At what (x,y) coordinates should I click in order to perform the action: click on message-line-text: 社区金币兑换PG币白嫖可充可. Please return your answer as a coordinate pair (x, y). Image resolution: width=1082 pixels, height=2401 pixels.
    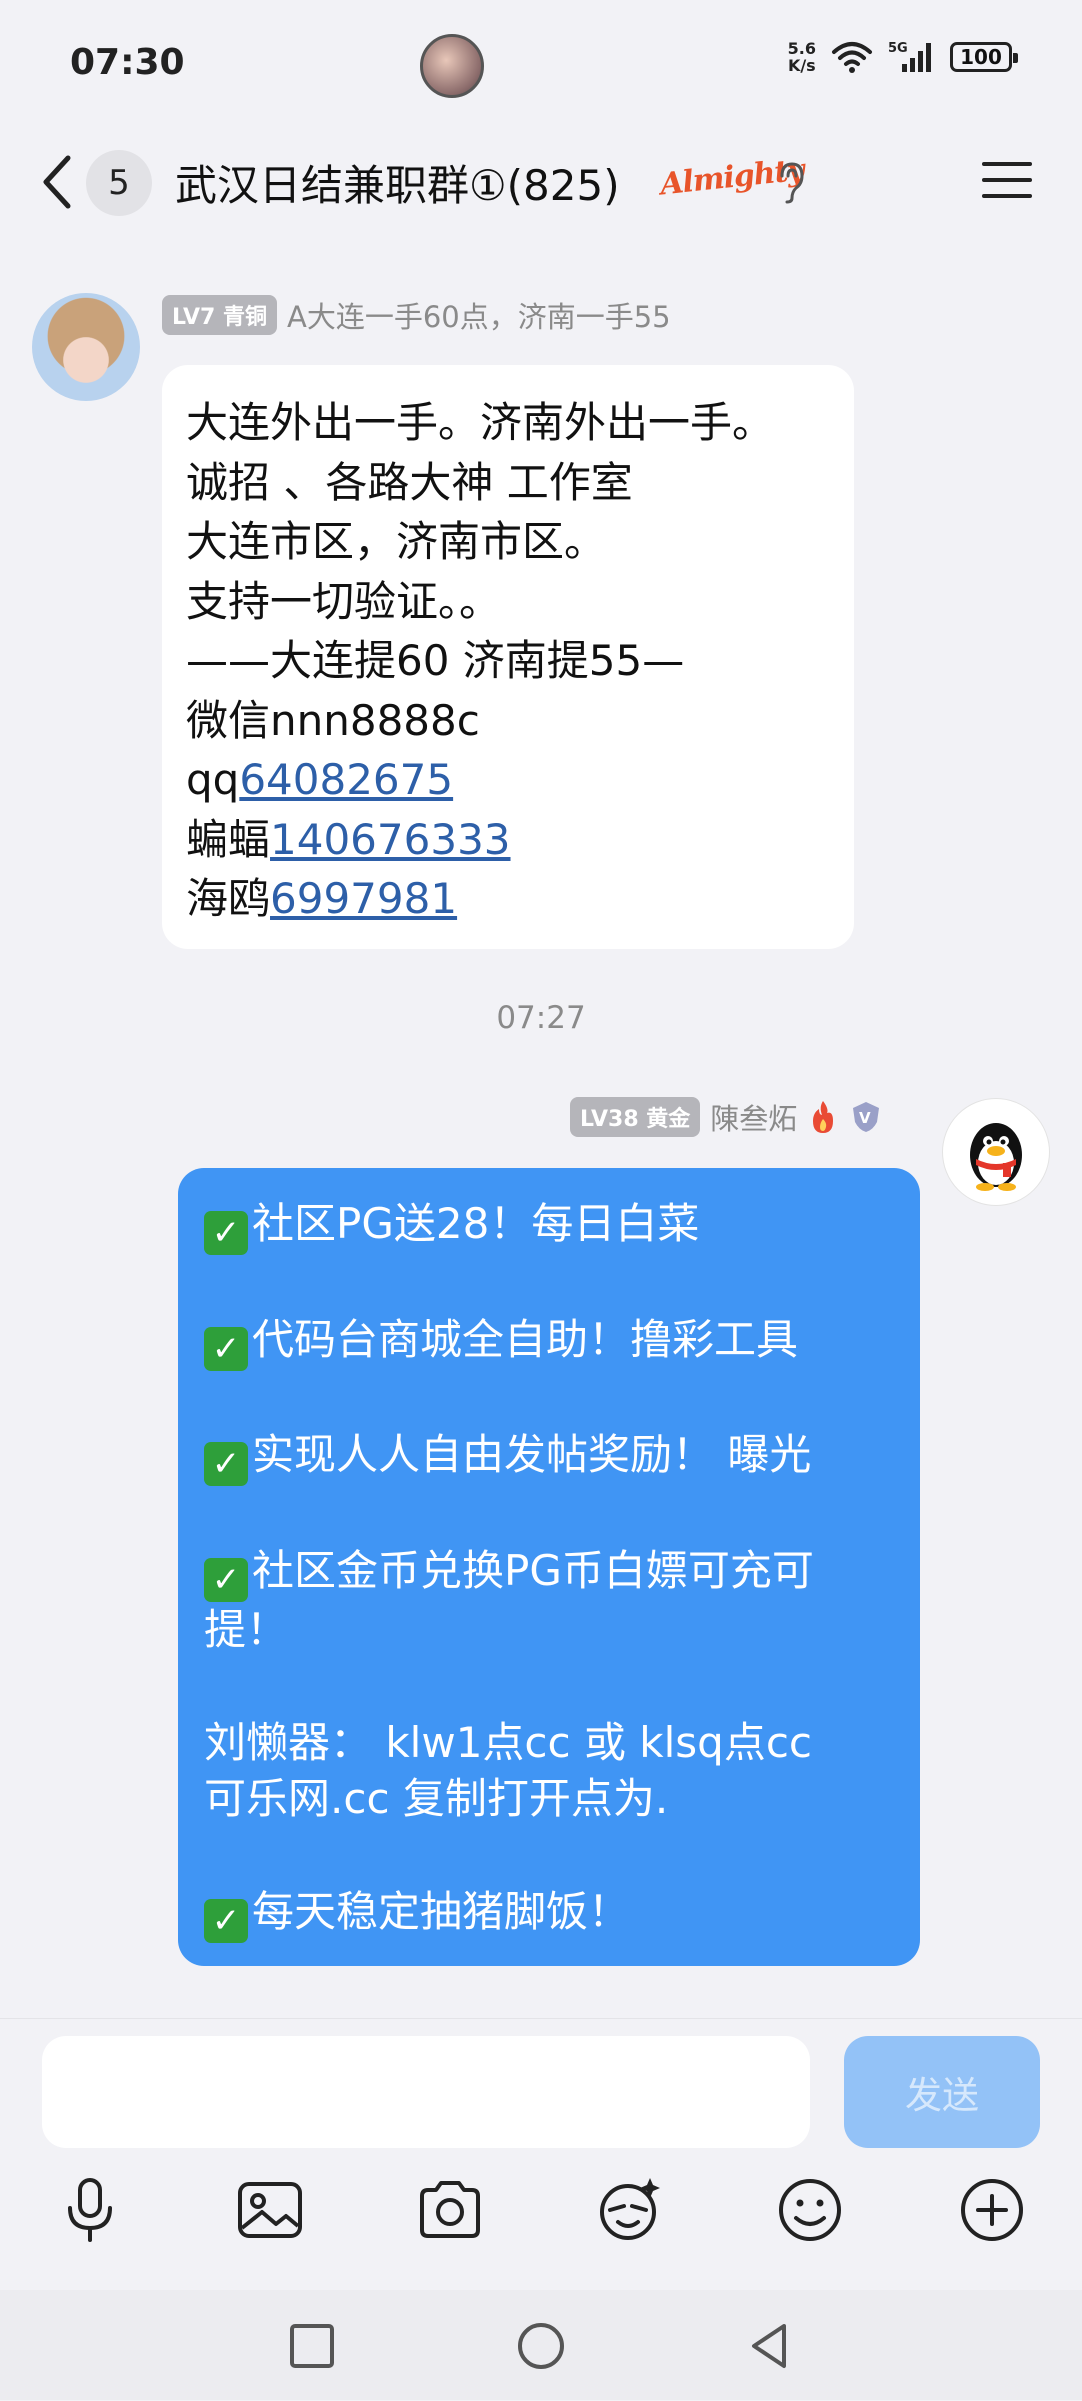
    Looking at the image, I should click on (533, 1570).